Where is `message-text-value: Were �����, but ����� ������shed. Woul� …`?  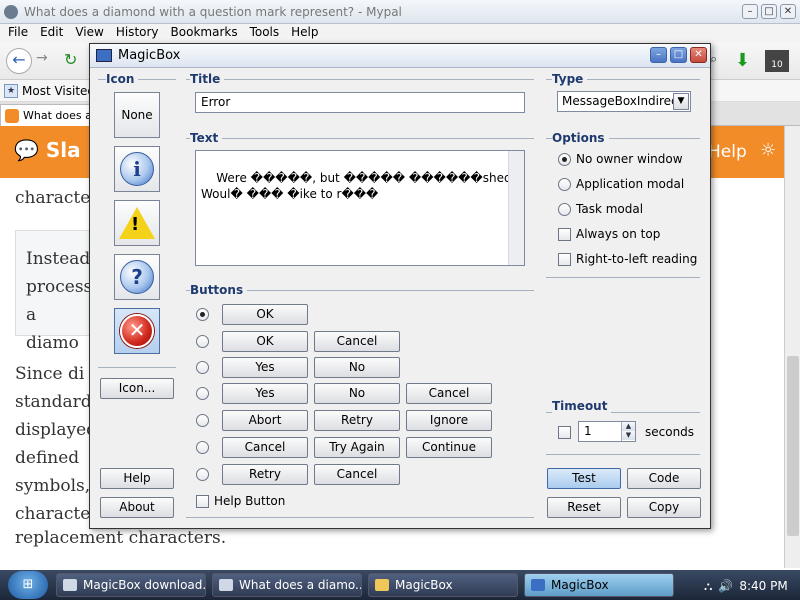 message-text-value: Were �����, but ����� ������shed. Woul� … is located at coordinates (358, 186).